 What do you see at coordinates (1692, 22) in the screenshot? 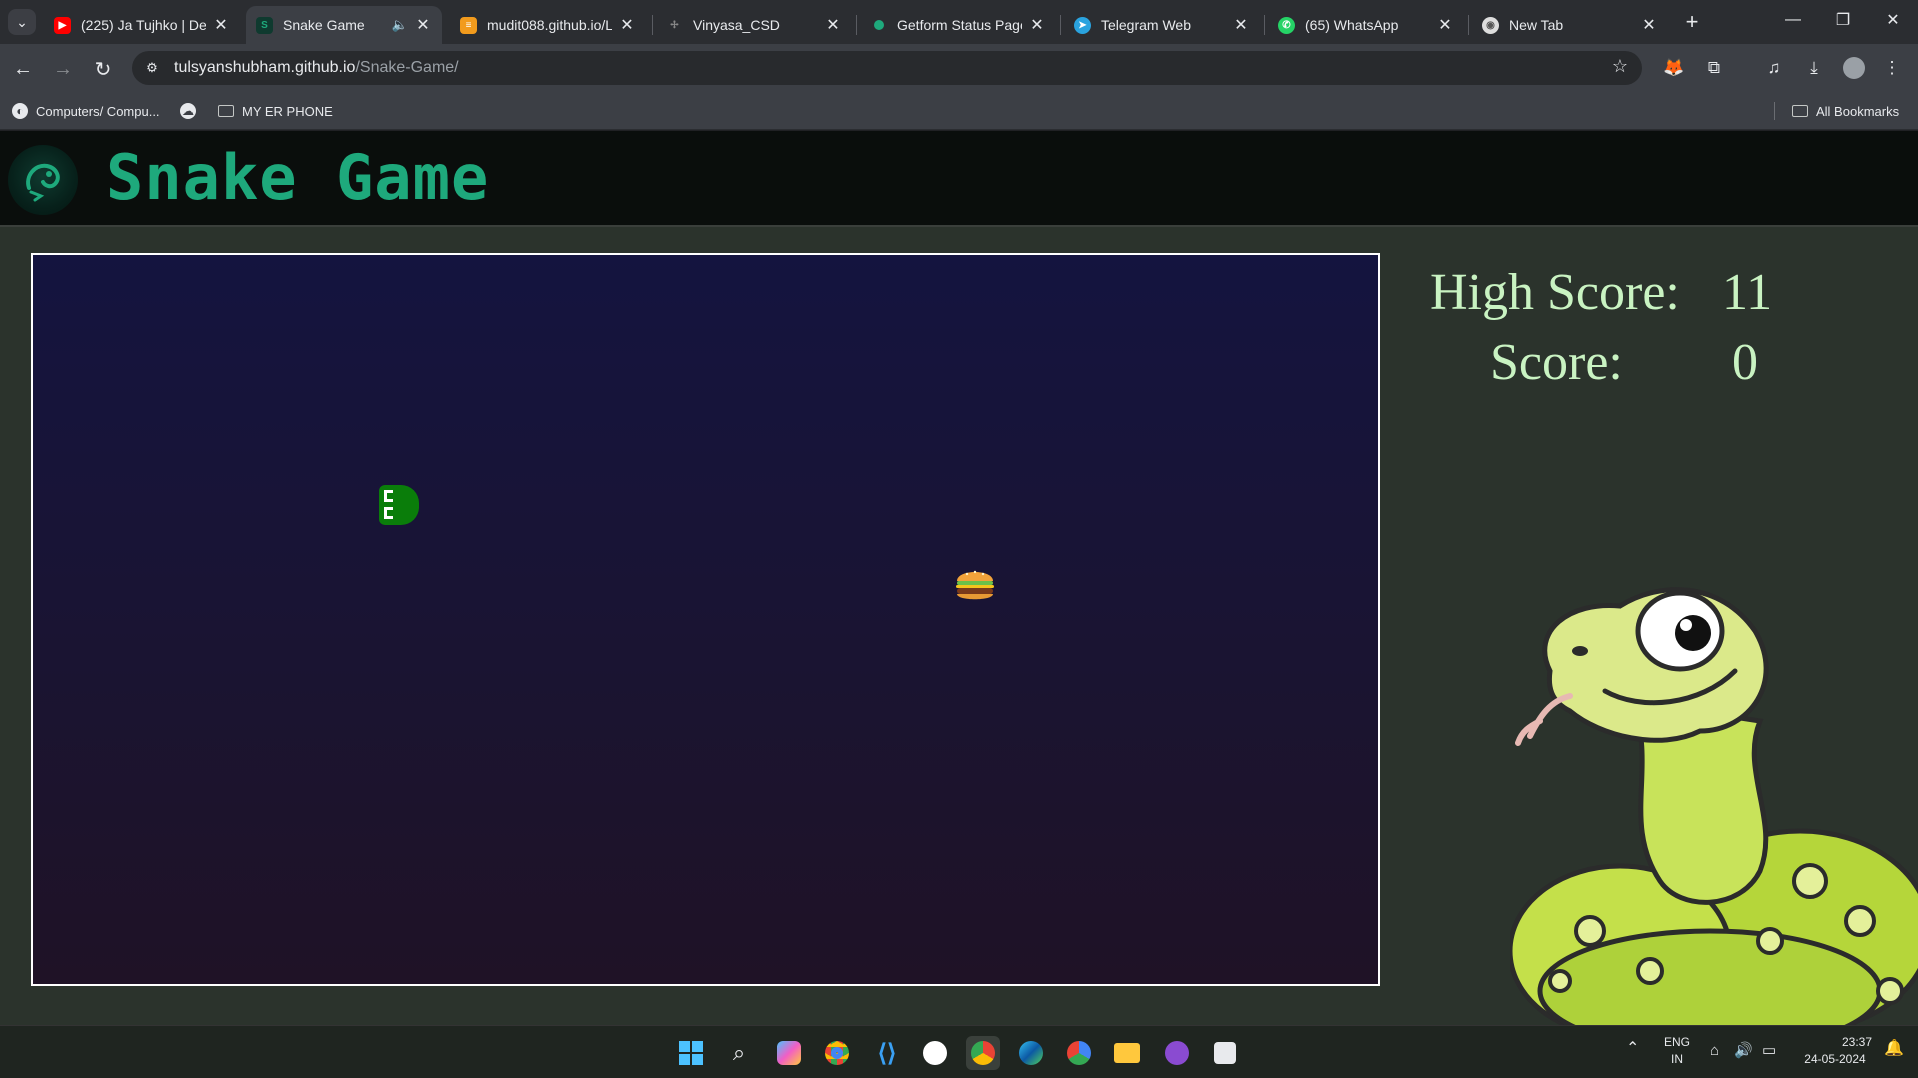
I see `new-tab-button: +` at bounding box center [1692, 22].